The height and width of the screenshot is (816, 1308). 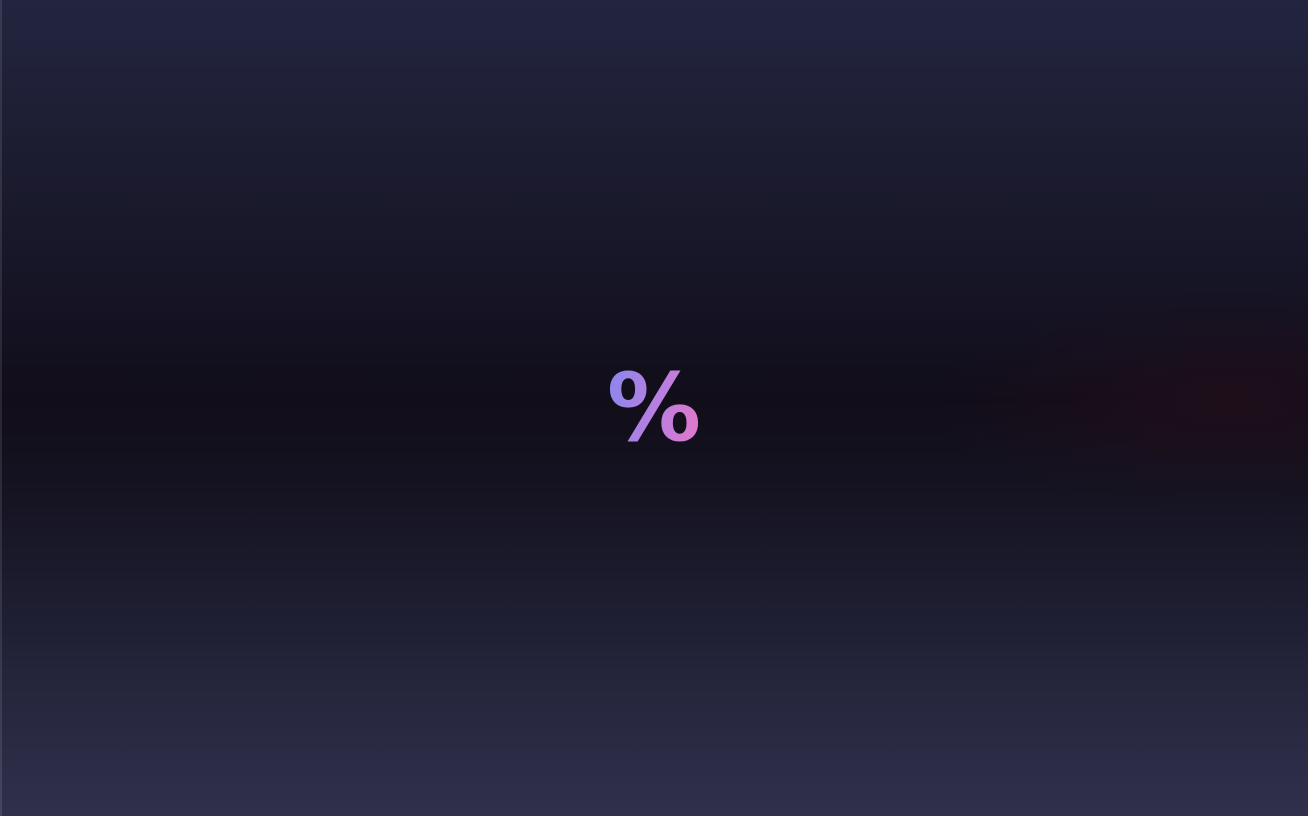 I want to click on percent-icon: %, so click(x=654, y=409).